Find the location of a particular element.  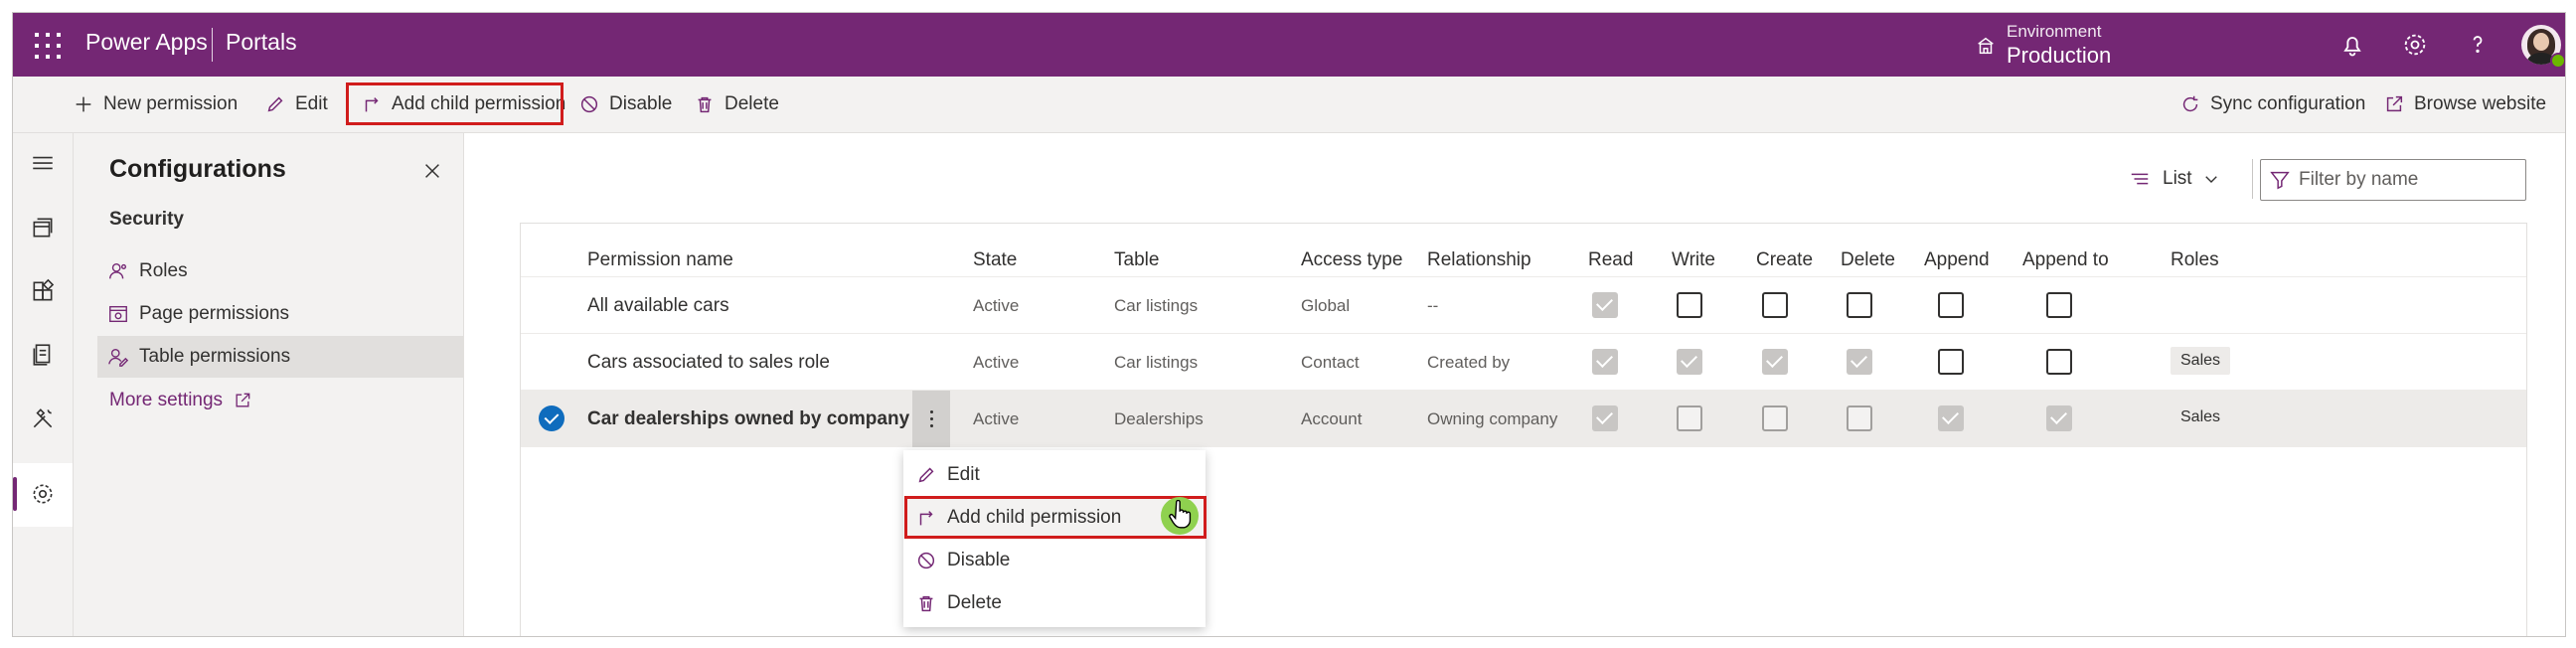

column-header-table: Table is located at coordinates (1136, 260).